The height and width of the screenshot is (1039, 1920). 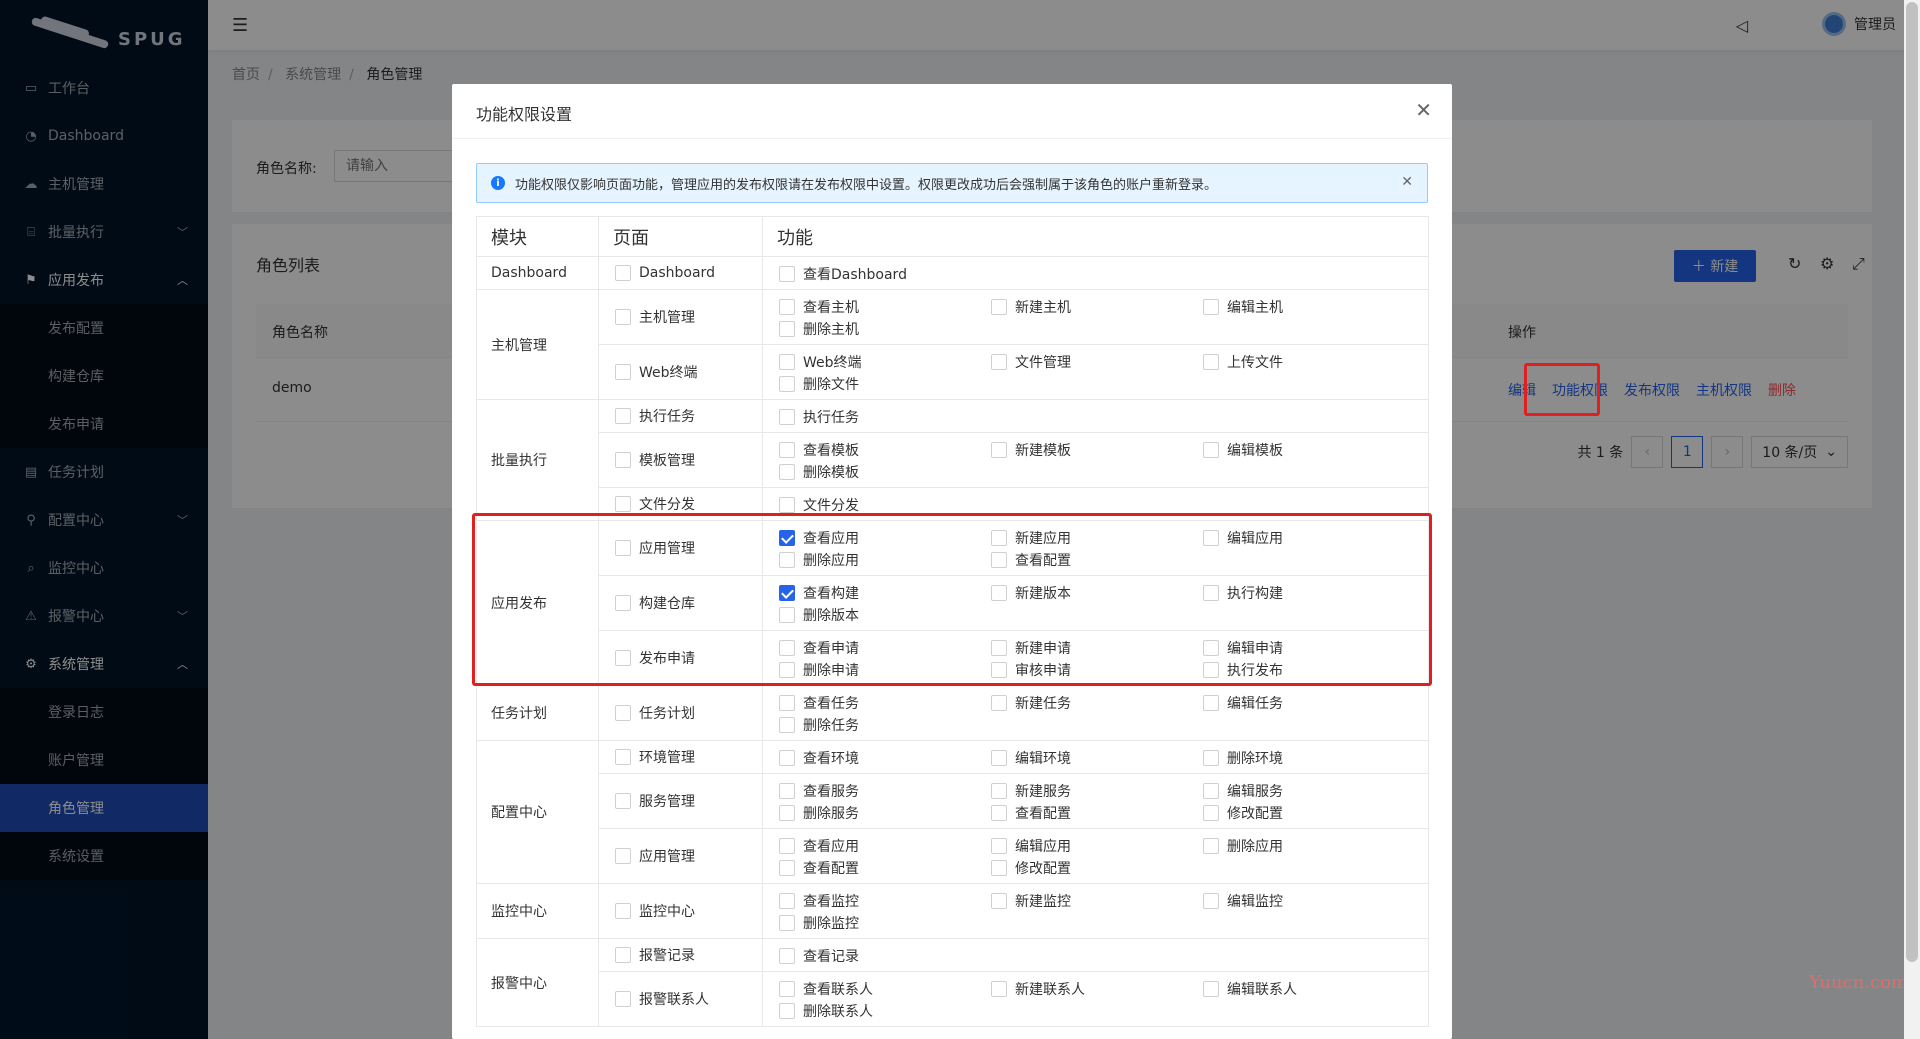 What do you see at coordinates (1309, 362) in the screenshot?
I see `function-checkbox: 上传文件` at bounding box center [1309, 362].